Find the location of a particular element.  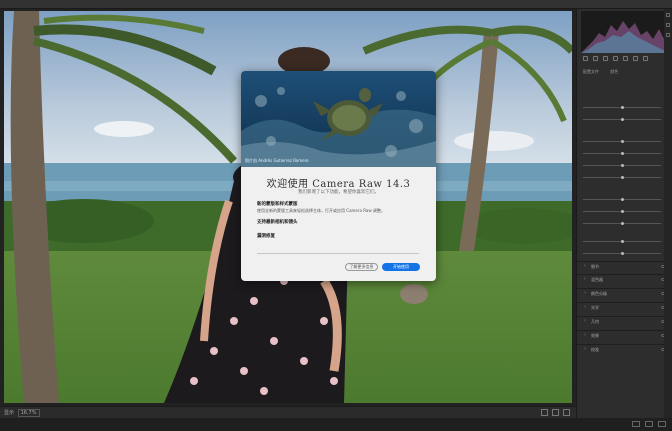

dialog-divider is located at coordinates (338, 253).